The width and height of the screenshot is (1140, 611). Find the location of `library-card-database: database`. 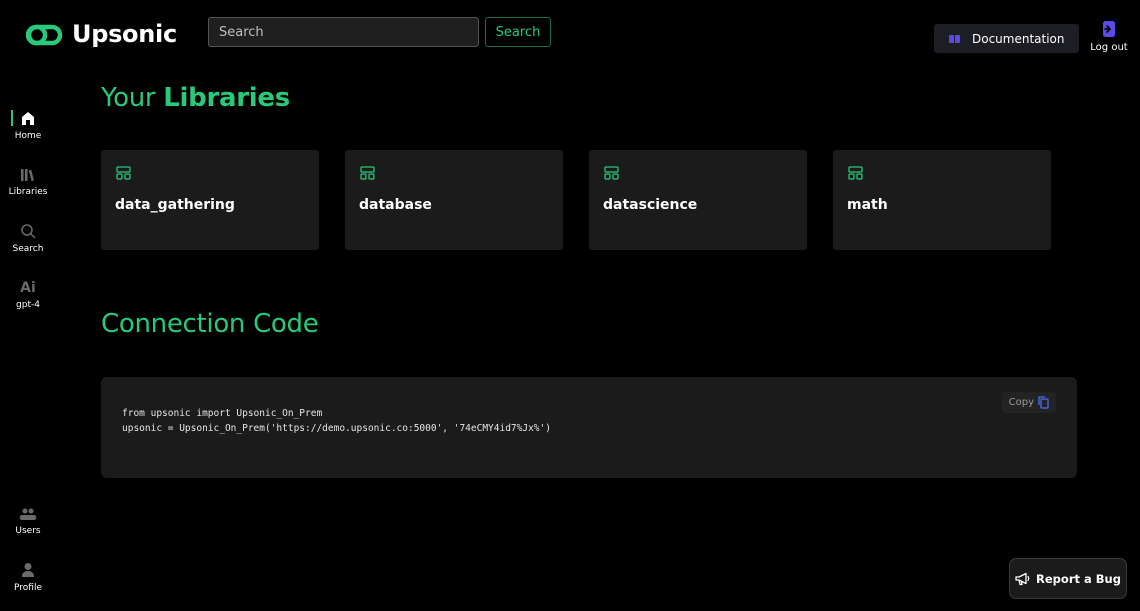

library-card-database: database is located at coordinates (454, 200).